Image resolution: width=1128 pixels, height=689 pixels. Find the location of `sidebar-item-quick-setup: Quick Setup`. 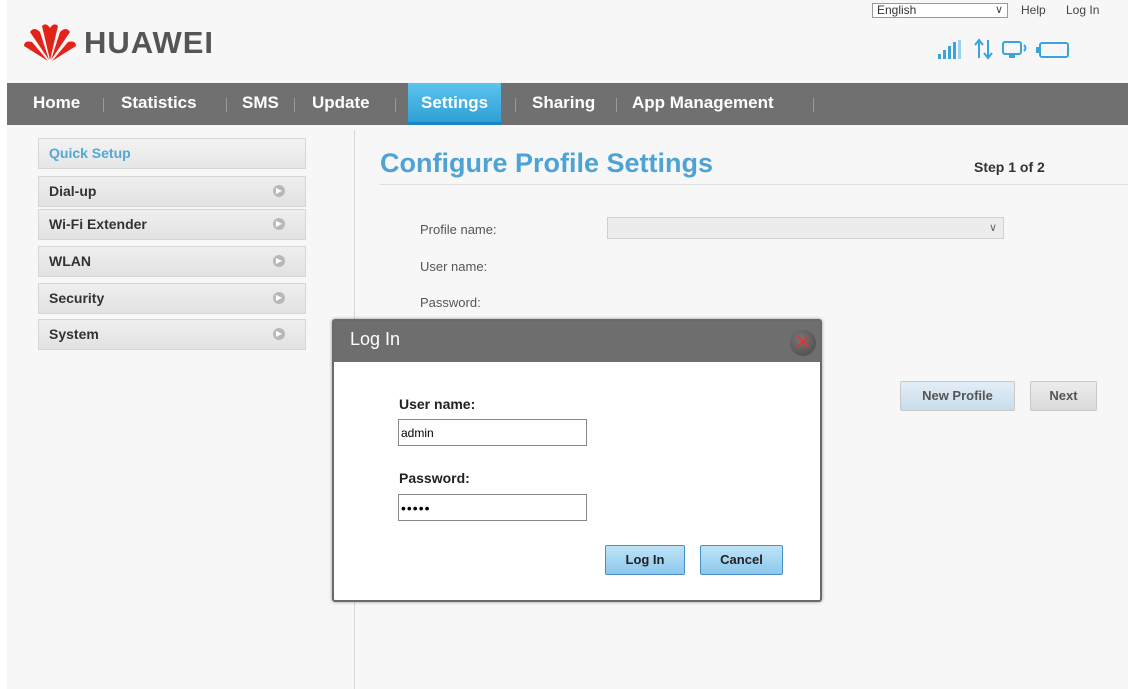

sidebar-item-quick-setup: Quick Setup is located at coordinates (172, 153).